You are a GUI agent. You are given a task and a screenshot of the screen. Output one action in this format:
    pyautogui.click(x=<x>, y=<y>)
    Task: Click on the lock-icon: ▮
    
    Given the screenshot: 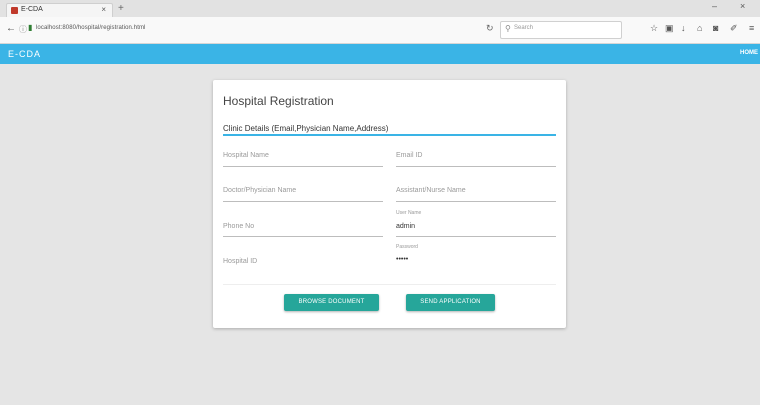 What is the action you would take?
    pyautogui.click(x=30, y=27)
    